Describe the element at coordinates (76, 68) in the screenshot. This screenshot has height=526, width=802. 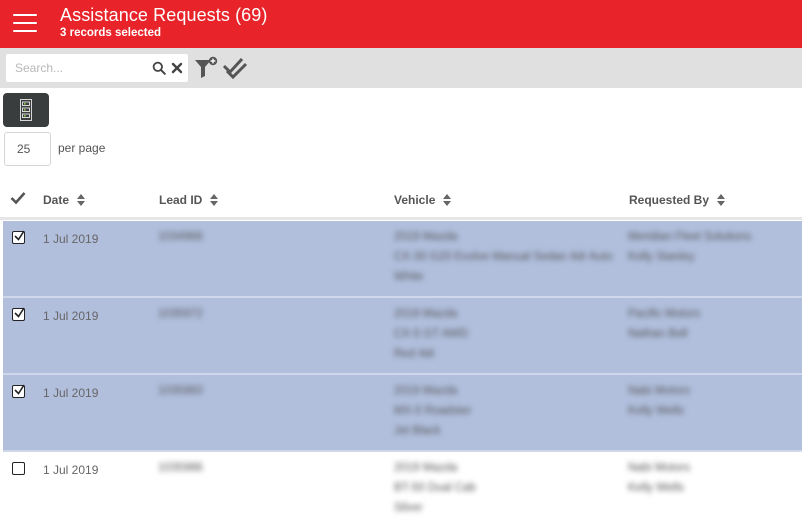
I see `search-input` at that location.